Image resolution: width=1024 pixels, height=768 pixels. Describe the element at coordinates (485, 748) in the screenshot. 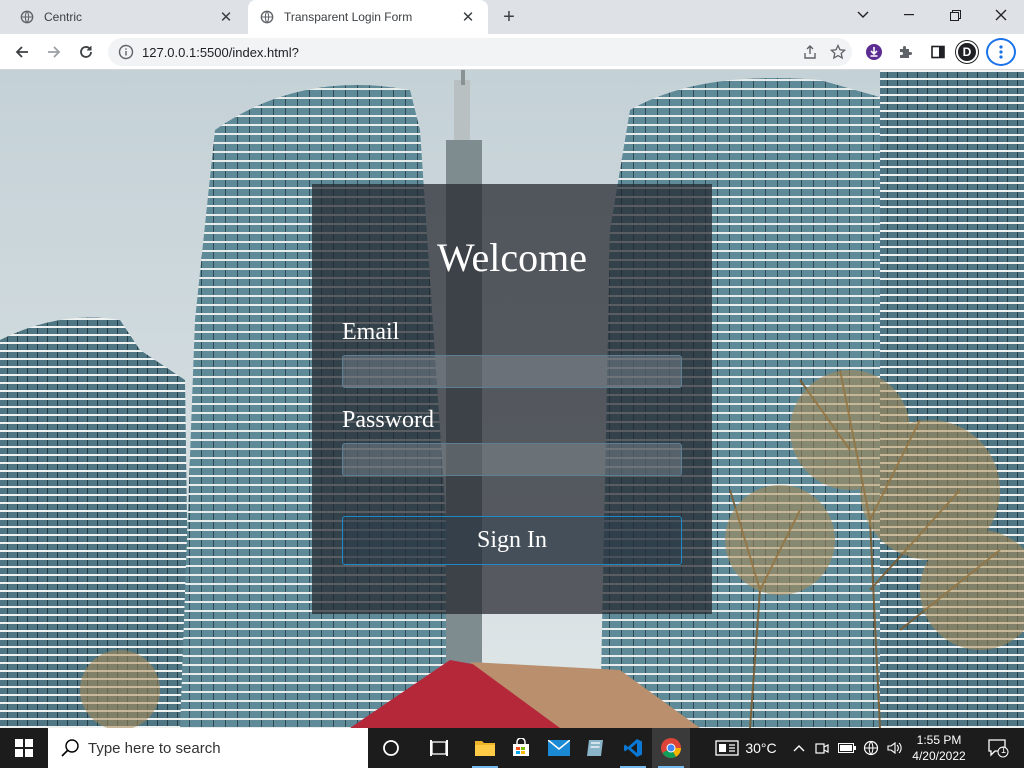

I see `file-explorer-icon` at that location.